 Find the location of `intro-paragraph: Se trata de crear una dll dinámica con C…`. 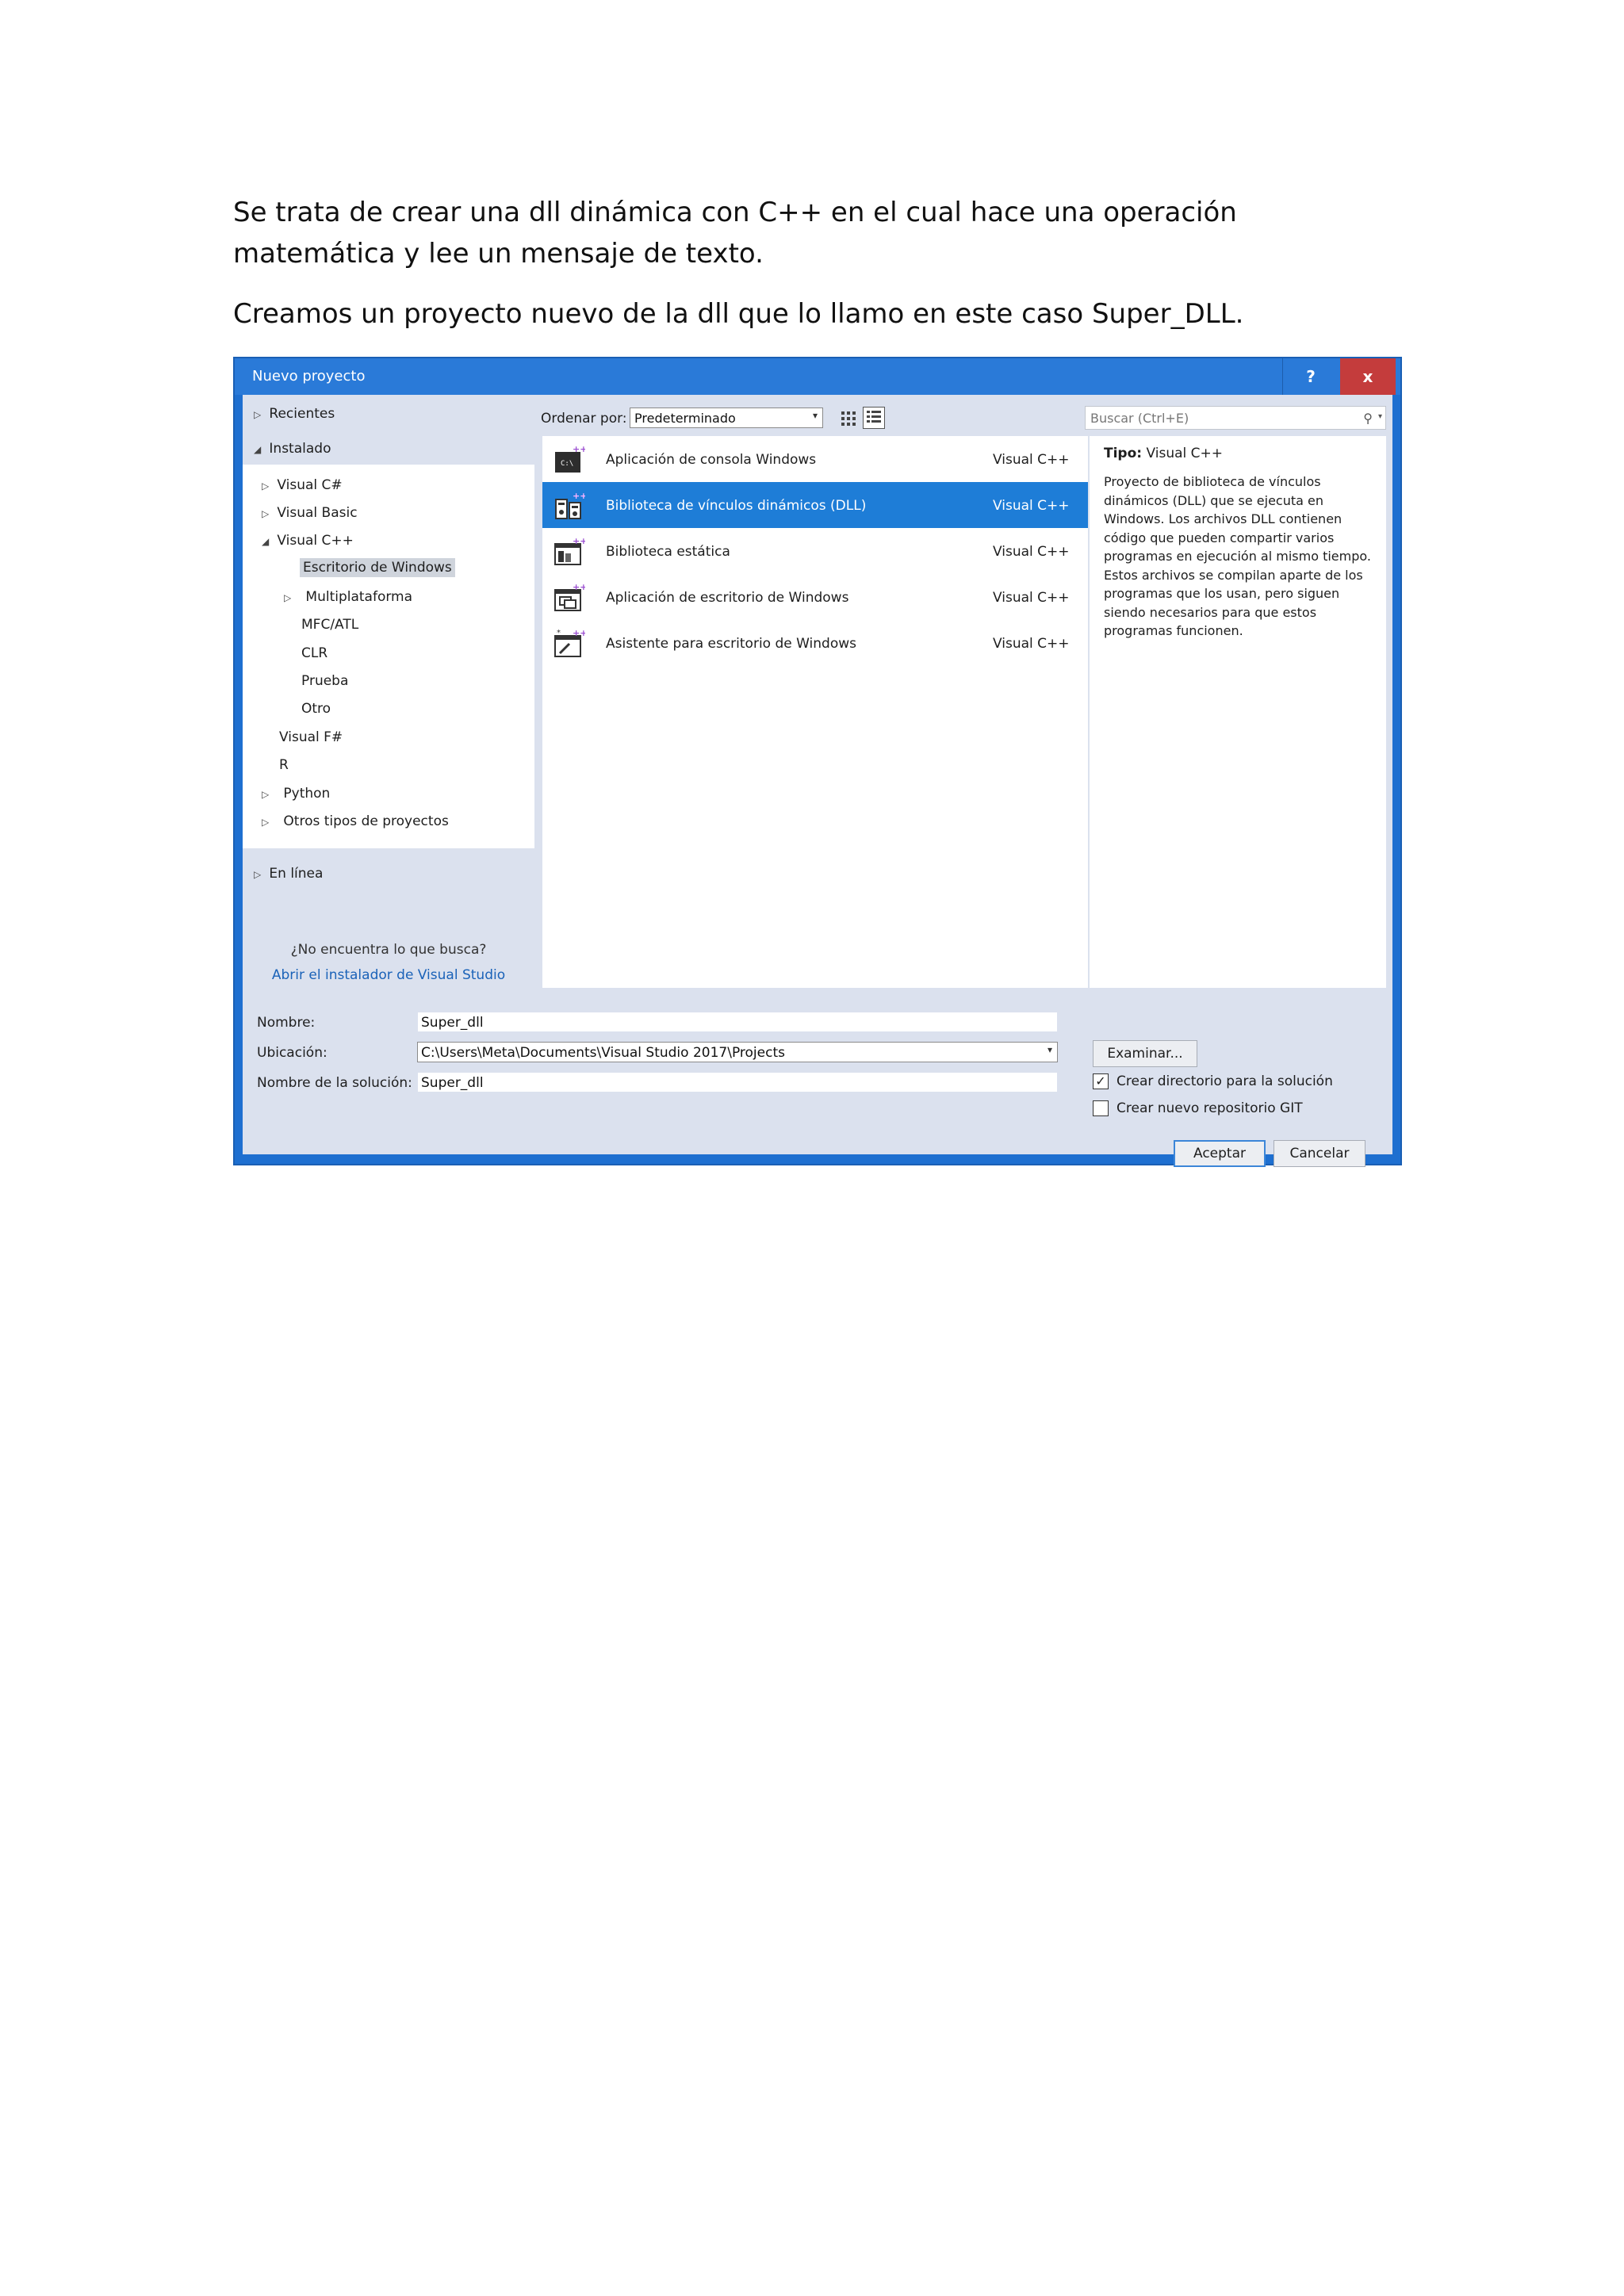

intro-paragraph: Se trata de crear una dll dinámica con C… is located at coordinates (735, 234).